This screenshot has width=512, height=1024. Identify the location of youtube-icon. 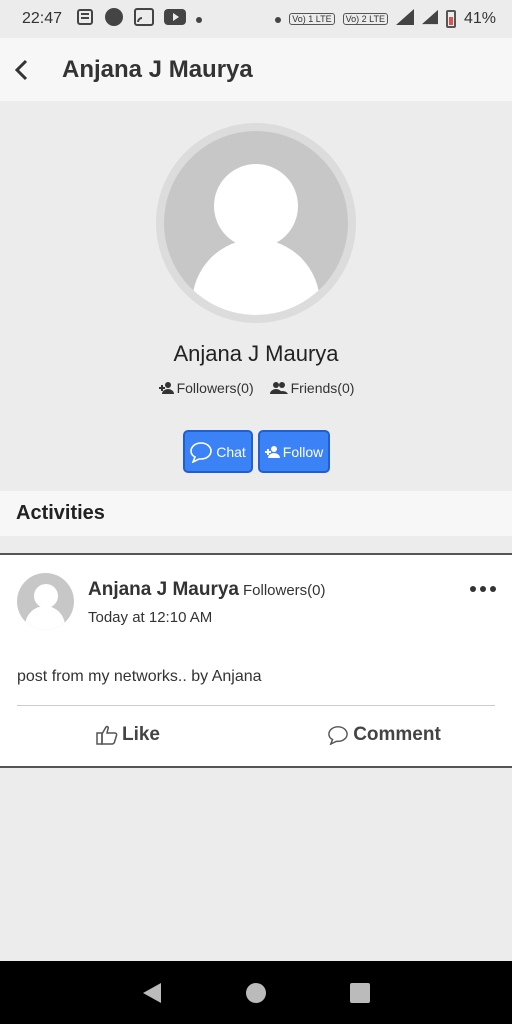
(175, 19).